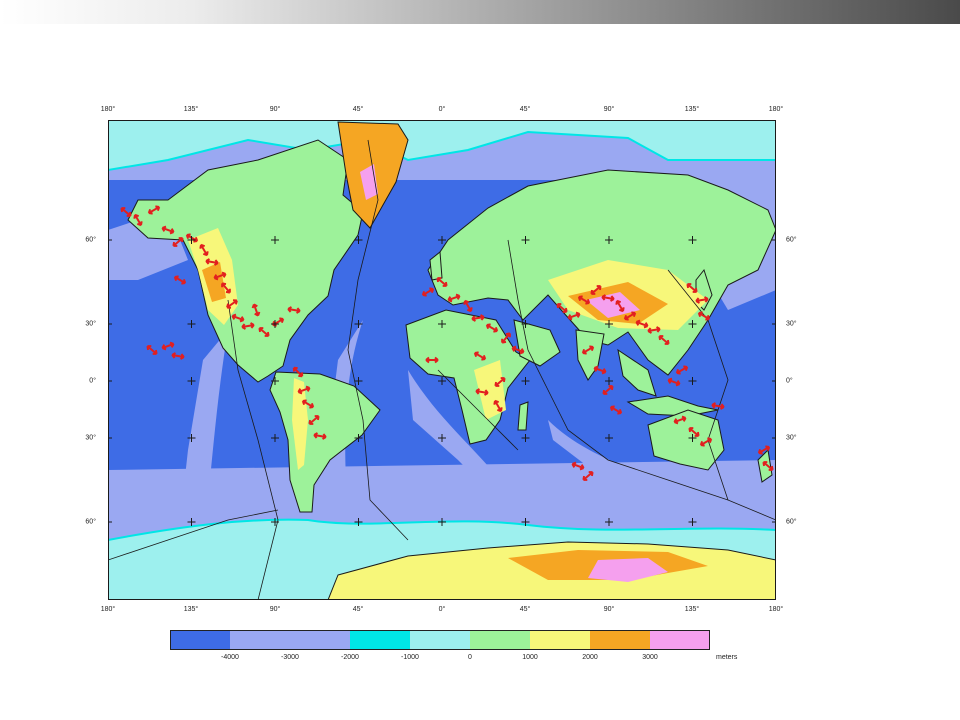  What do you see at coordinates (650, 657) in the screenshot?
I see `colorbar-tick: 3000` at bounding box center [650, 657].